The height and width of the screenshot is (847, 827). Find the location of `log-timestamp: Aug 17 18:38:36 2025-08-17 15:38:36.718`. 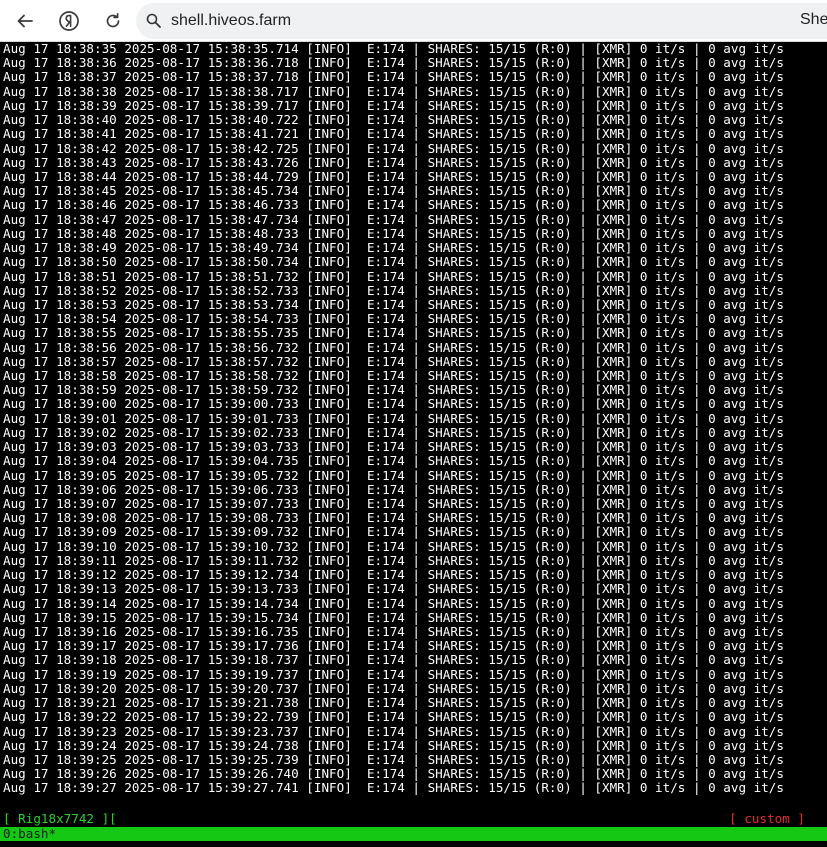

log-timestamp: Aug 17 18:38:36 2025-08-17 15:38:36.718 is located at coordinates (151, 63).